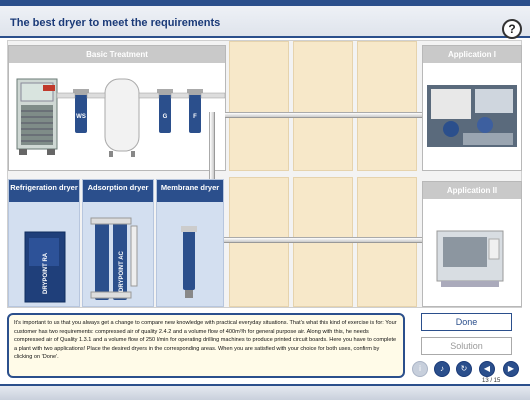 The image size is (530, 400). Describe the element at coordinates (265, 392) in the screenshot. I see `bottom-bar` at that location.